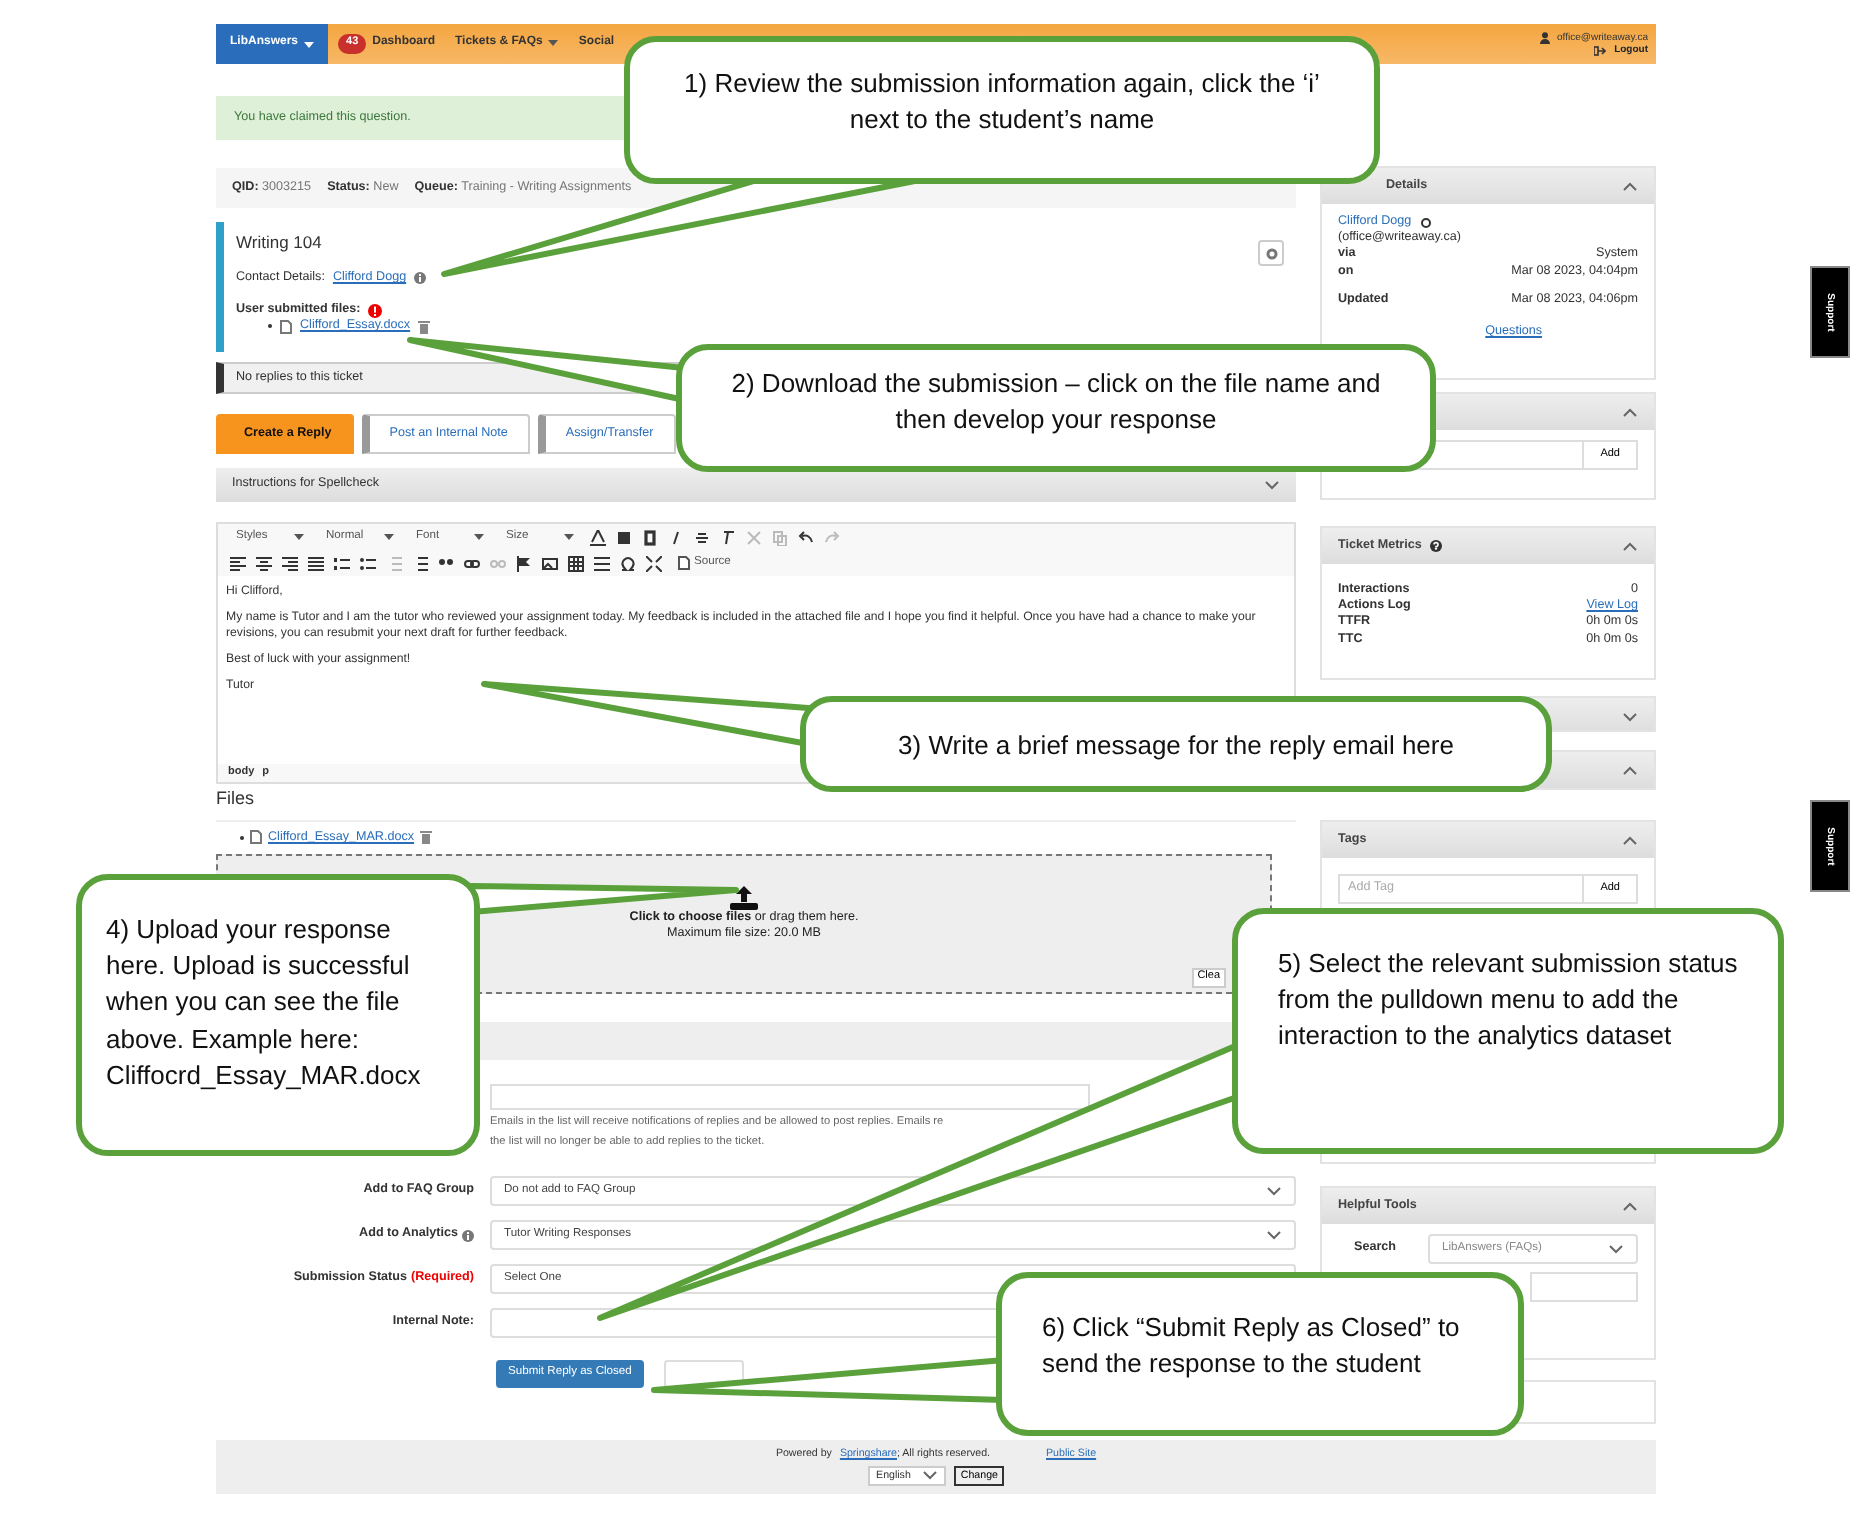 The width and height of the screenshot is (1872, 1520). Describe the element at coordinates (1584, 1287) in the screenshot. I see `search-field` at that location.